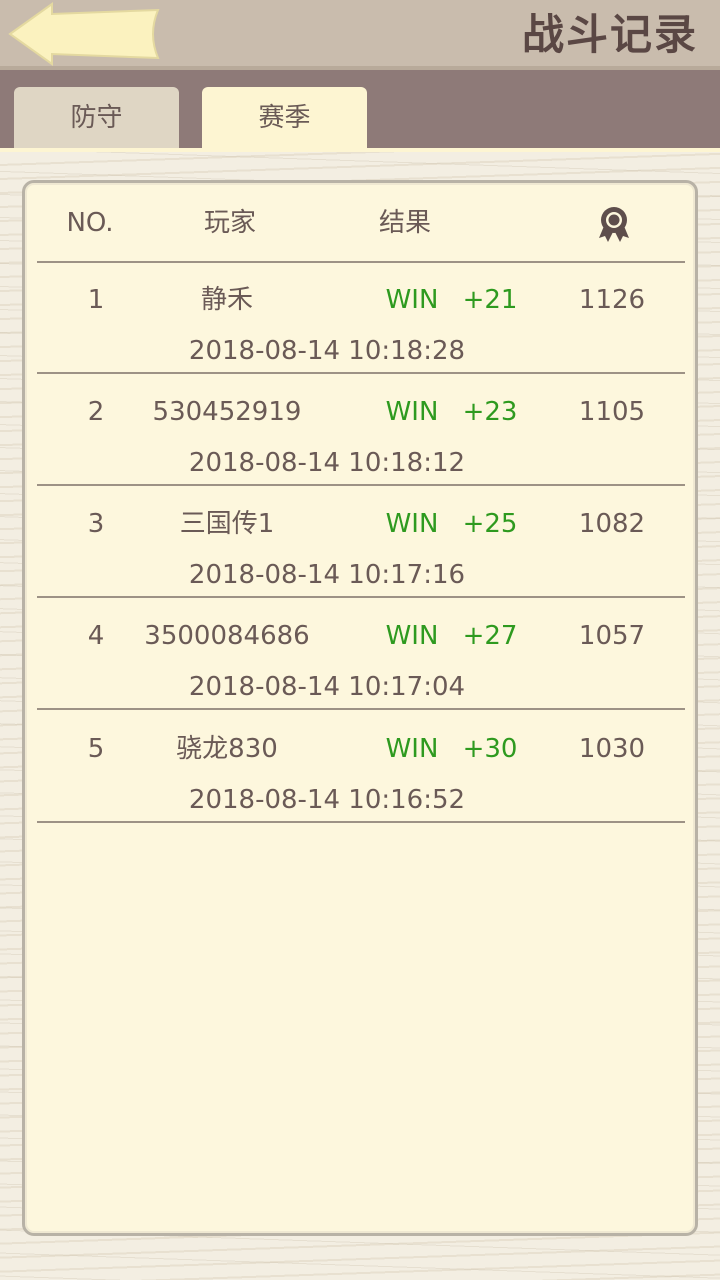 This screenshot has width=720, height=1280. What do you see at coordinates (96, 636) in the screenshot?
I see `row-number: 4` at bounding box center [96, 636].